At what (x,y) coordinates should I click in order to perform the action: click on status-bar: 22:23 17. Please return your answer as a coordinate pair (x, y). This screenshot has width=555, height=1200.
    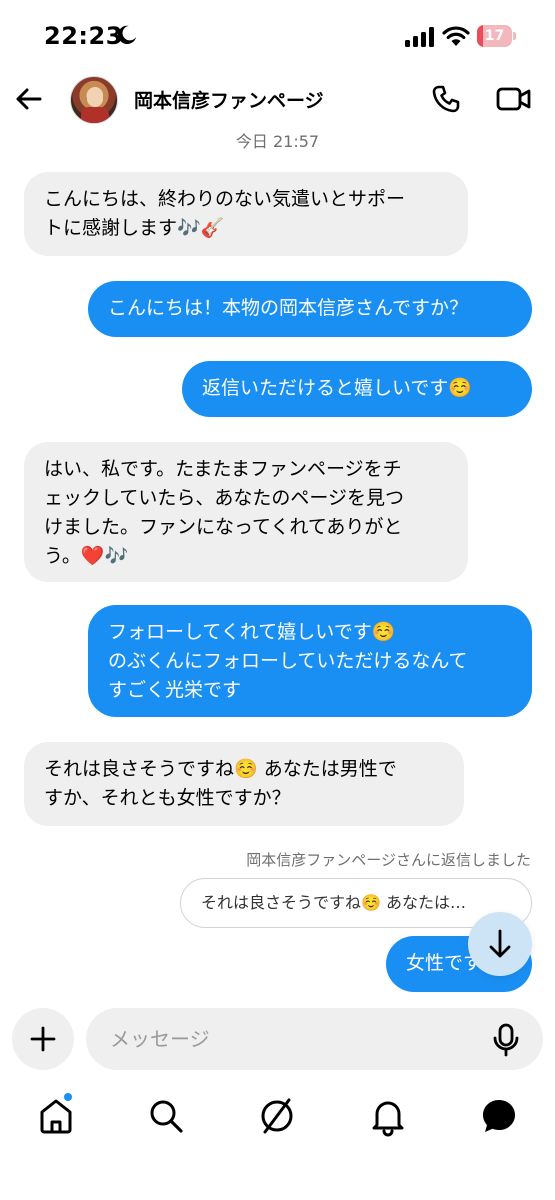
    Looking at the image, I should click on (277, 35).